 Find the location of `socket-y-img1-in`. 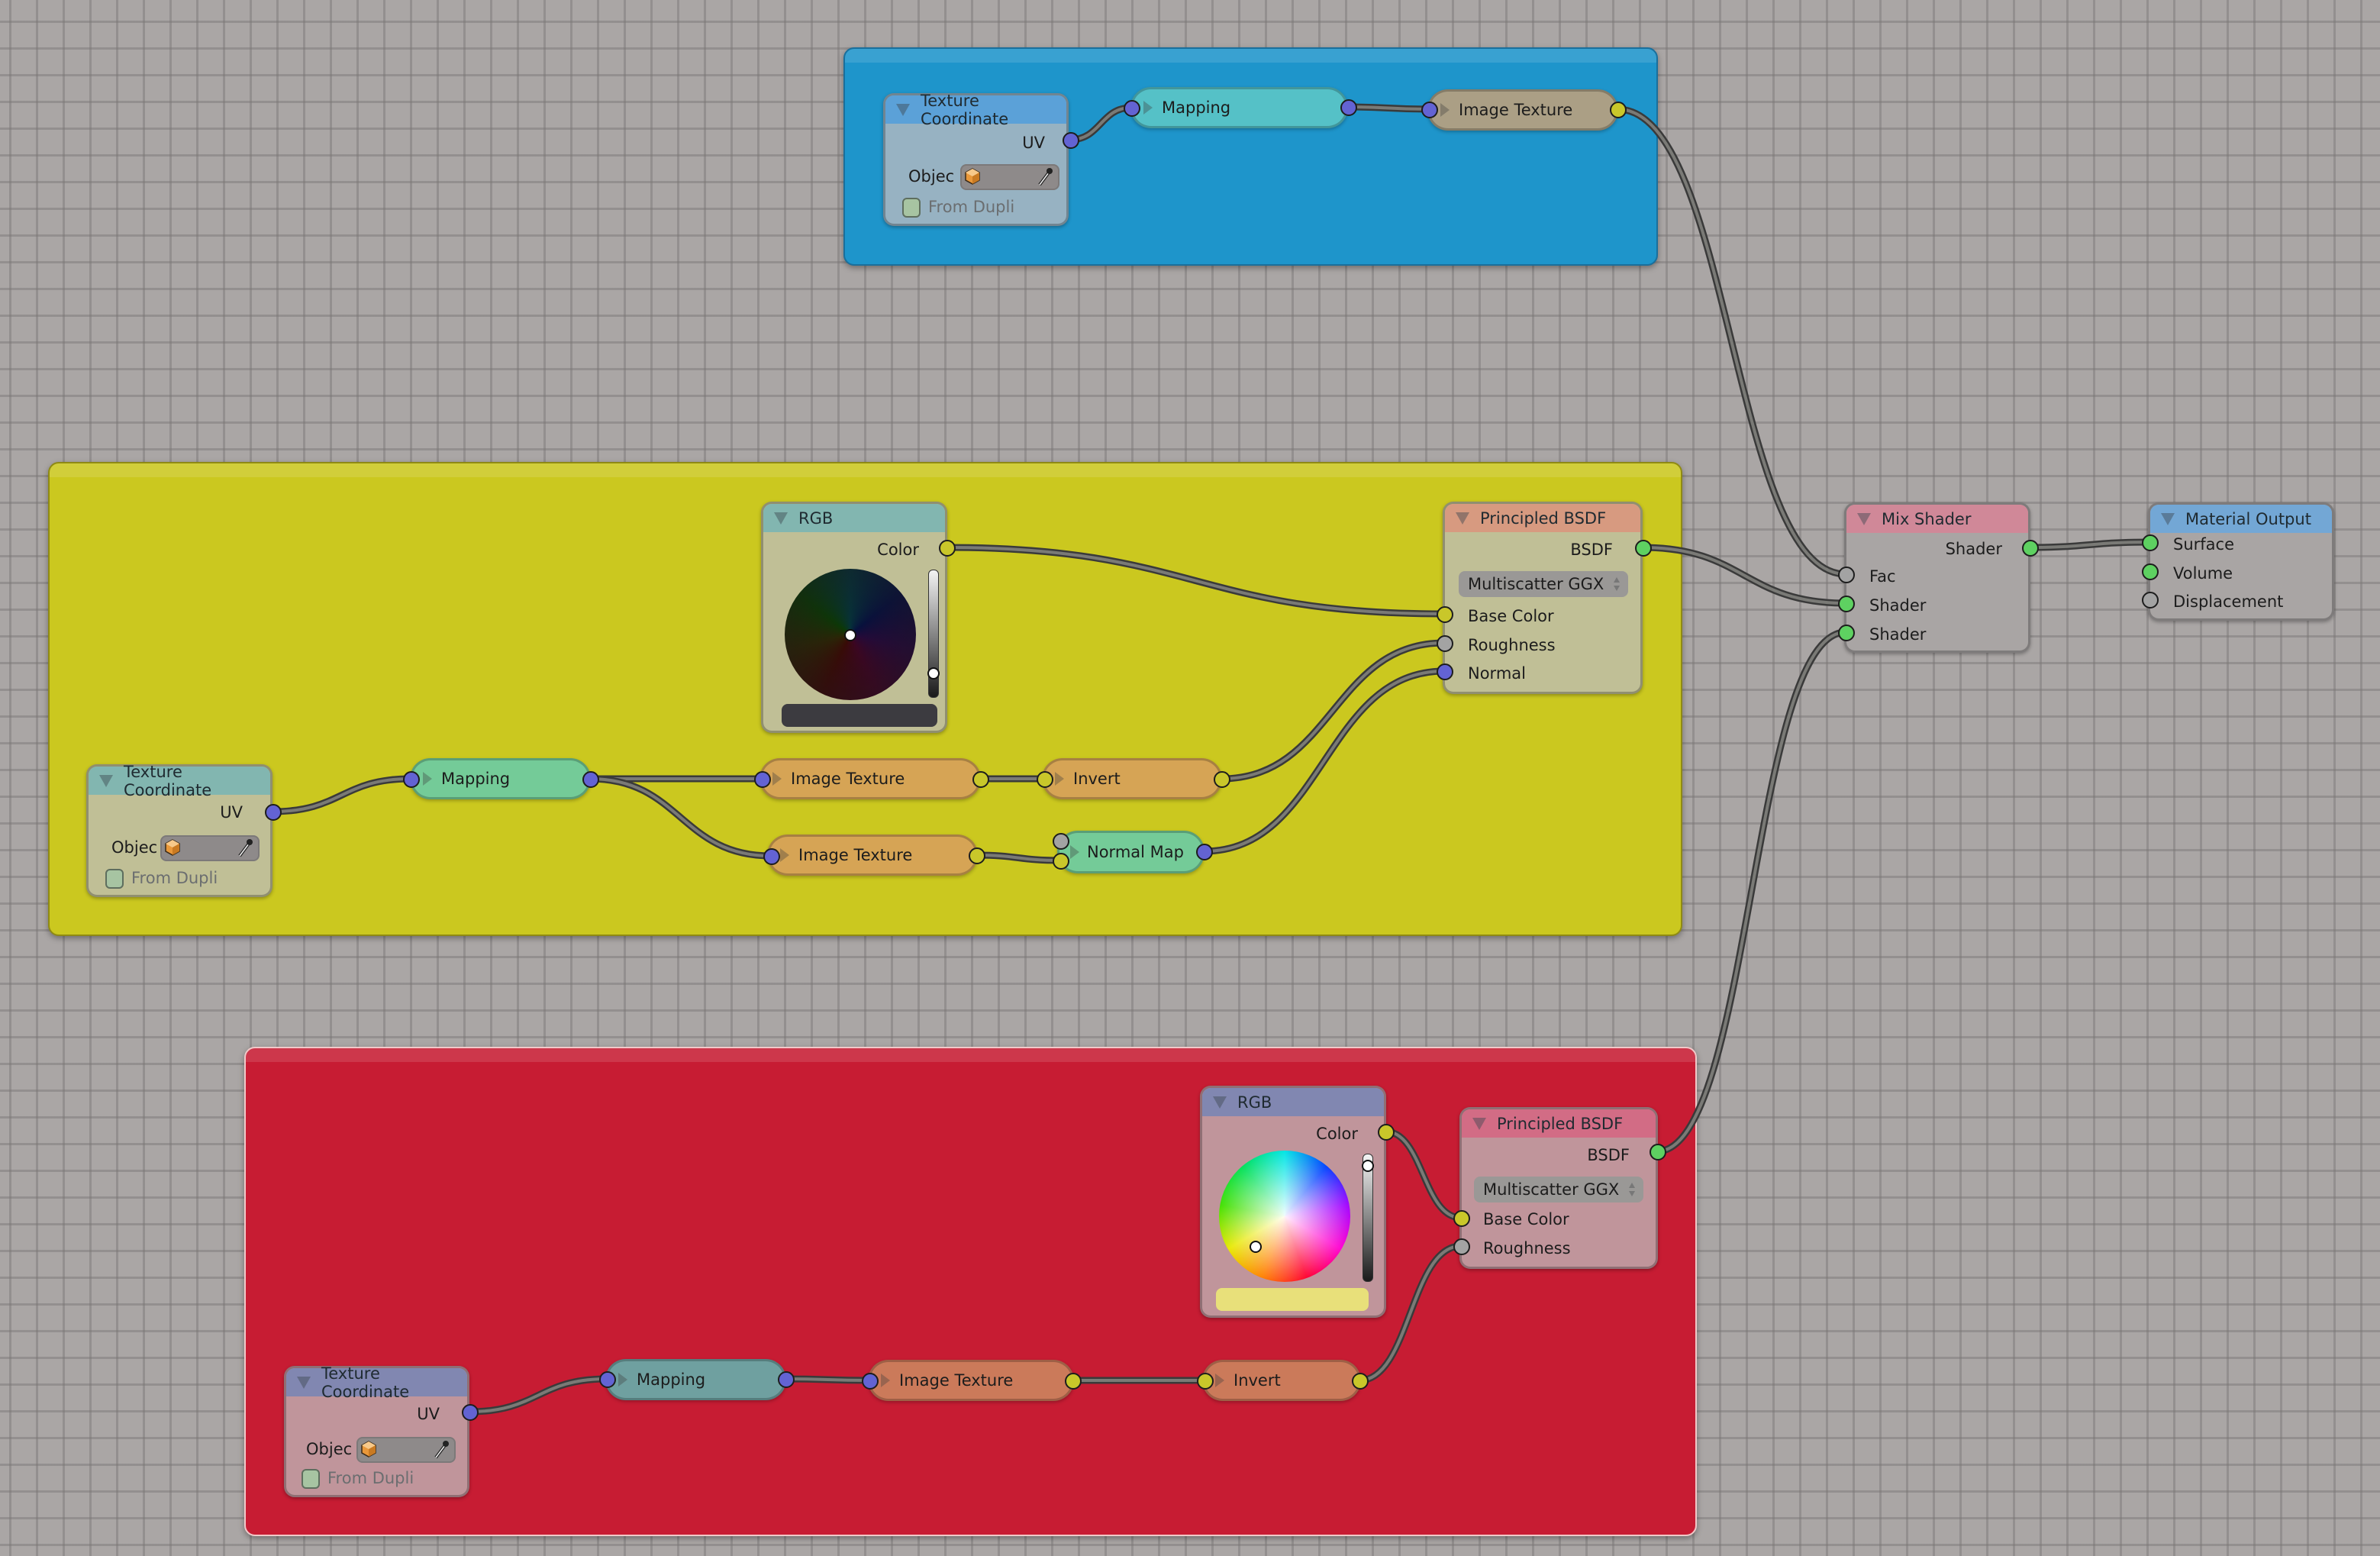

socket-y-img1-in is located at coordinates (762, 779).